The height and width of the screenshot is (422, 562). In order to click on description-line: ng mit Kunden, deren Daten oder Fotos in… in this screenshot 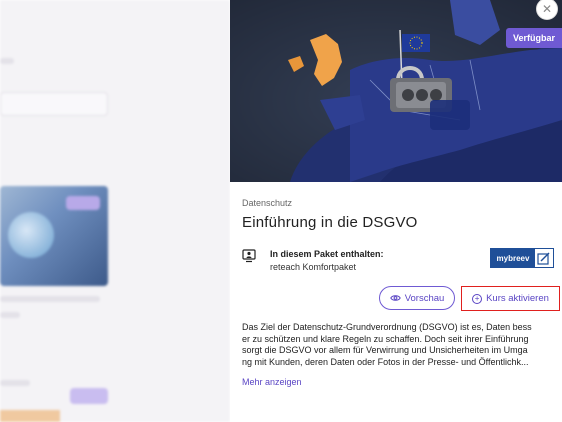, I will do `click(385, 361)`.